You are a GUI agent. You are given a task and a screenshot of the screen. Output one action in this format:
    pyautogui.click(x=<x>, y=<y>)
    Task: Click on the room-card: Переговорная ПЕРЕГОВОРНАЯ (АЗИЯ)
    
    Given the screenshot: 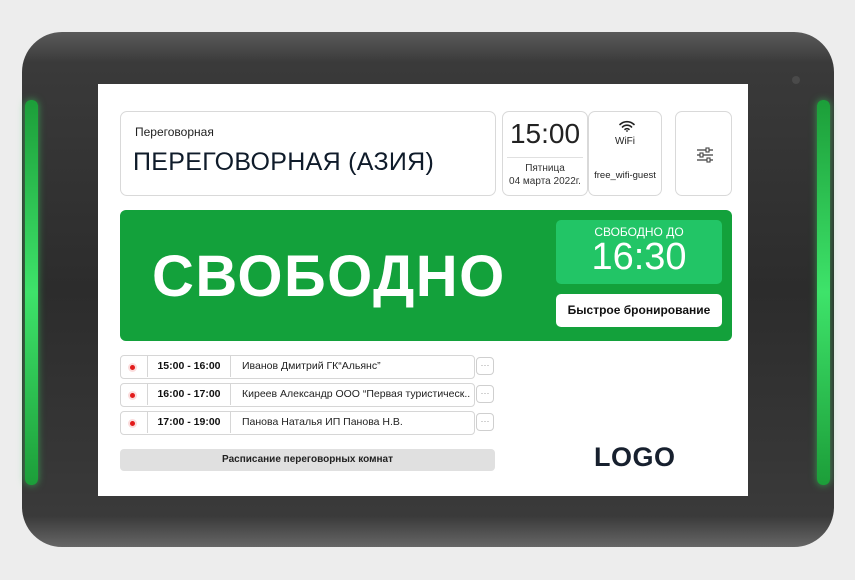 What is the action you would take?
    pyautogui.click(x=308, y=153)
    